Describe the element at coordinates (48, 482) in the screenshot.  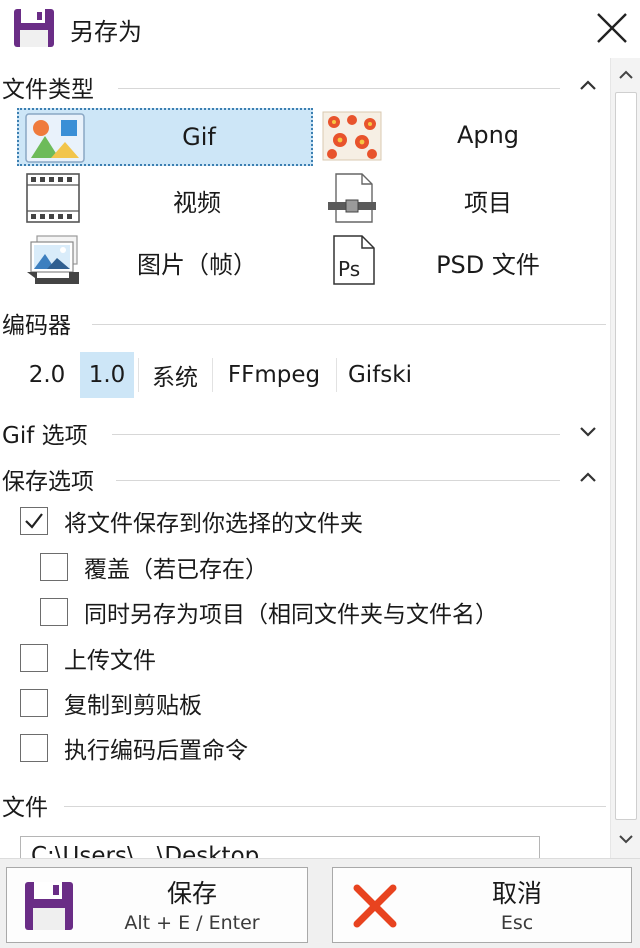
I see `section-title-save-options: 保存选项` at that location.